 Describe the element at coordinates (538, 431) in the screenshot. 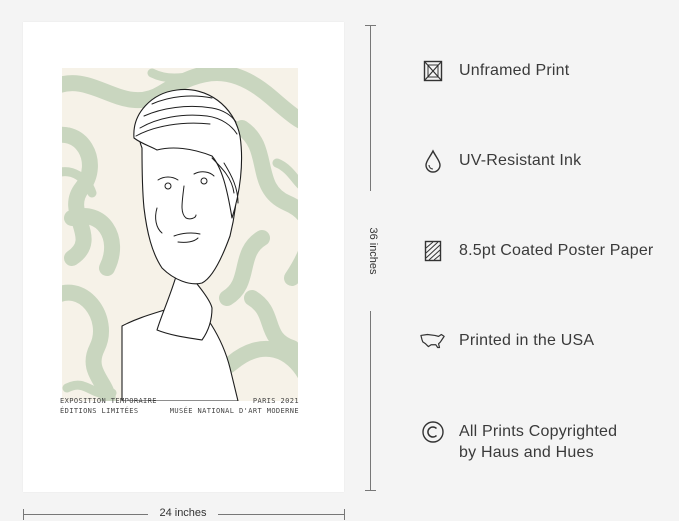

I see `feature-label-line-1: All Prints Copyrighted` at that location.